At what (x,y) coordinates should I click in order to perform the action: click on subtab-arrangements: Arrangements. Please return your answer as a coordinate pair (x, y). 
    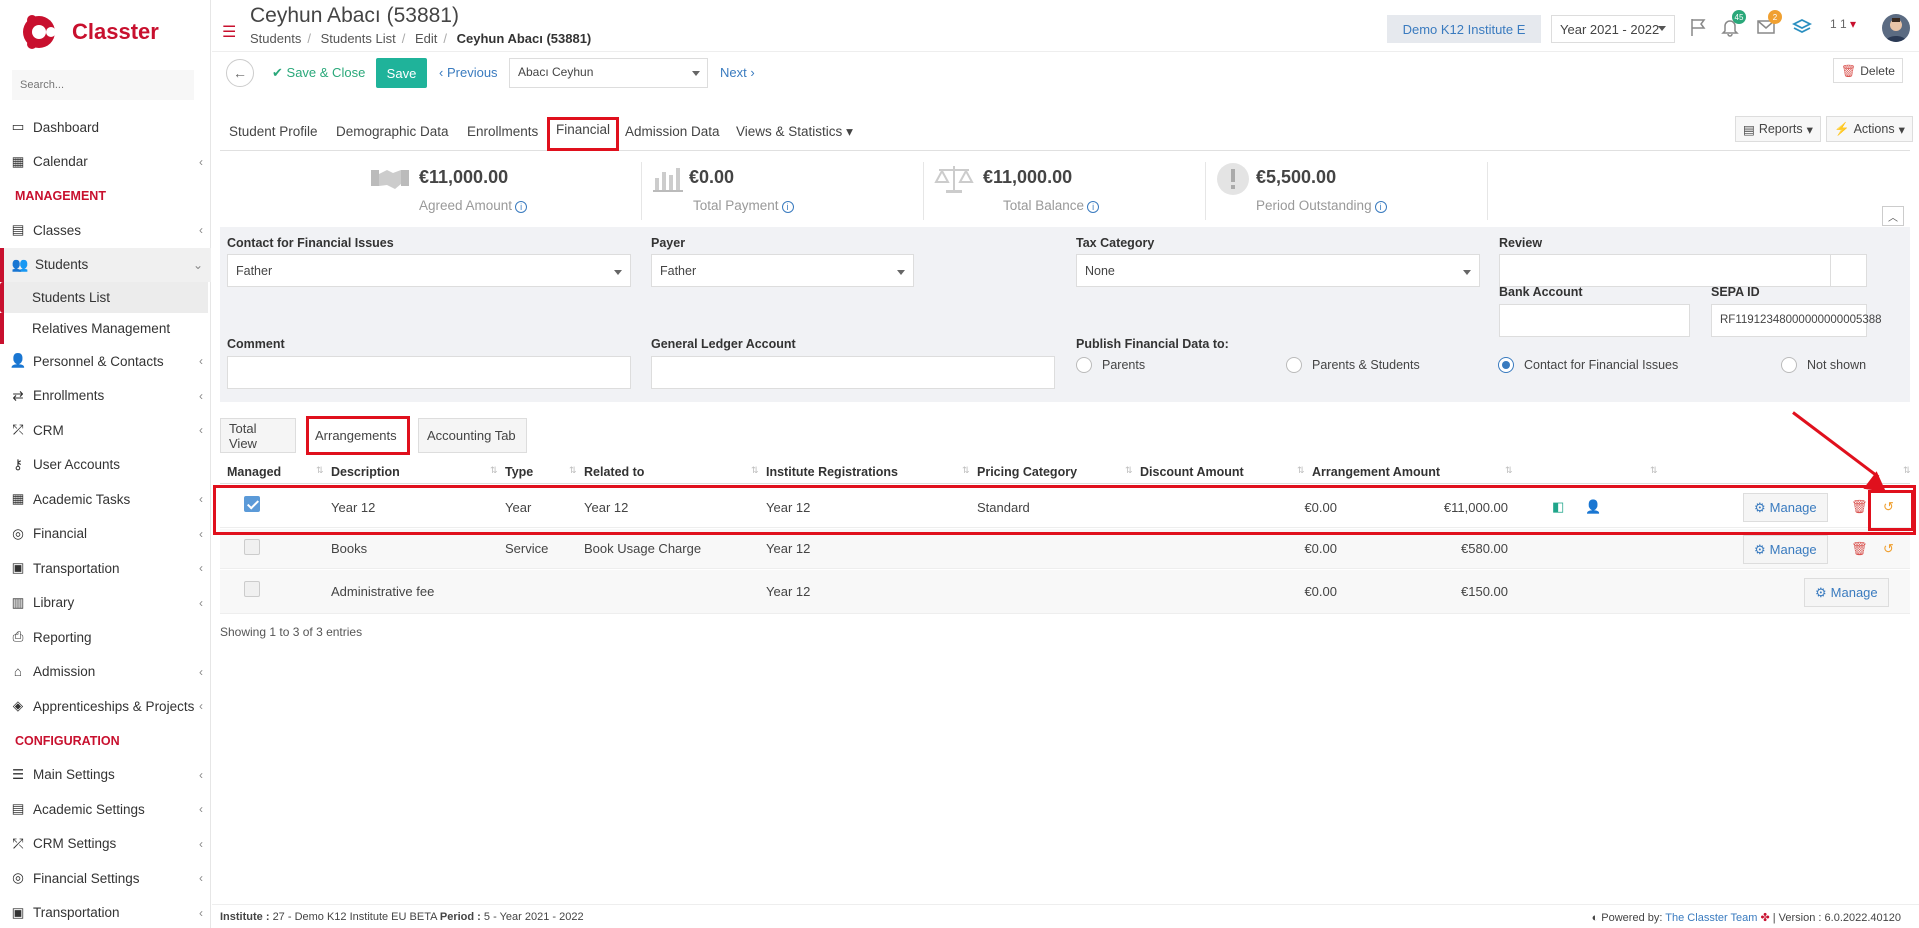
    Looking at the image, I should click on (357, 435).